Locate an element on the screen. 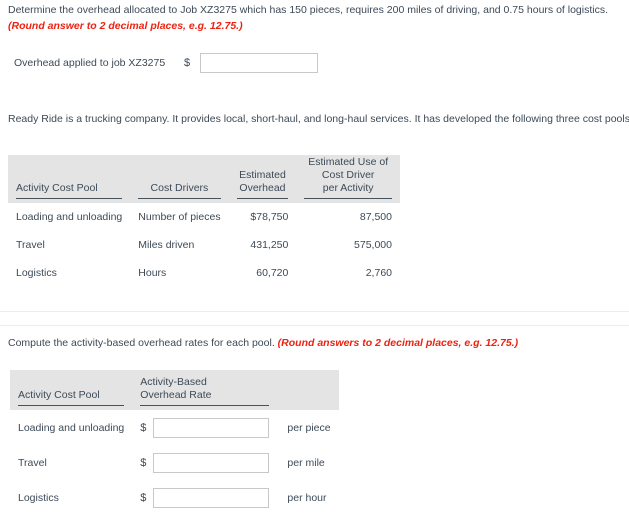  rate-input-logistics is located at coordinates (211, 497).